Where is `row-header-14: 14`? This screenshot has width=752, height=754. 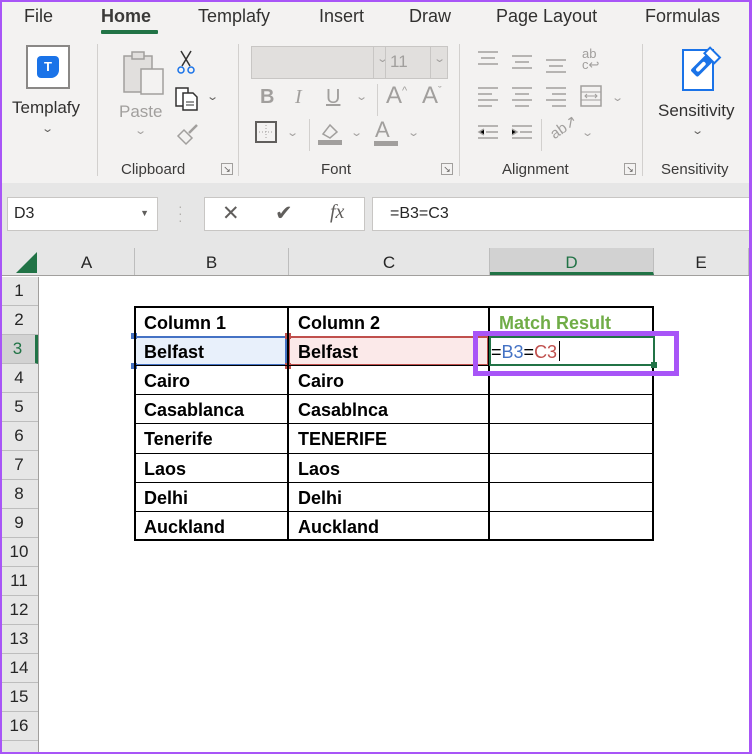
row-header-14: 14 is located at coordinates (19, 668).